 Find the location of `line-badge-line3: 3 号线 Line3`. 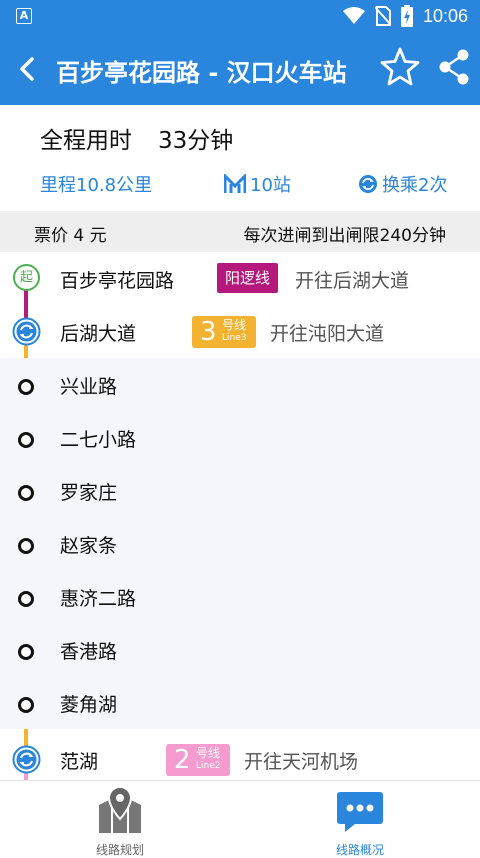

line-badge-line3: 3 号线 Line3 is located at coordinates (224, 332).